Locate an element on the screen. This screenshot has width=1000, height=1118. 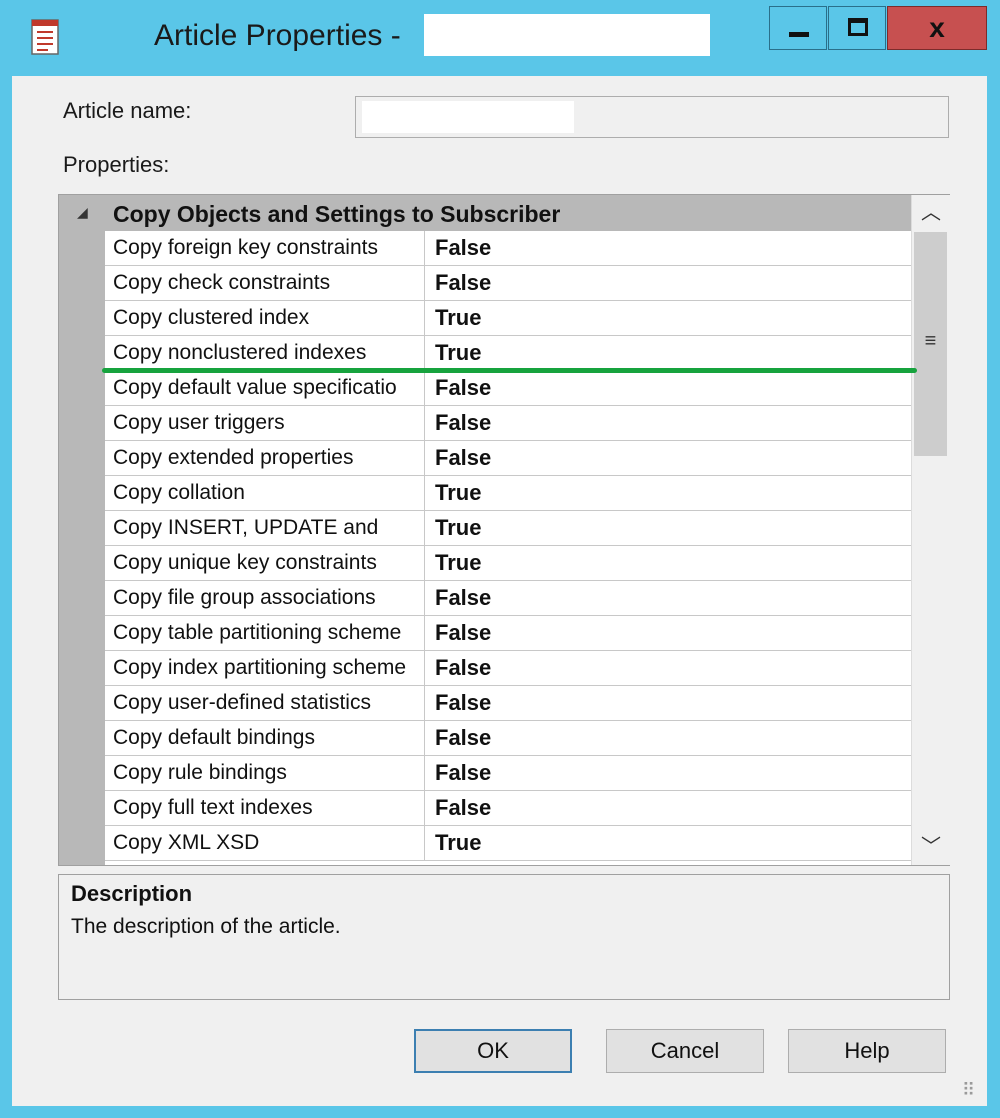
cancel-button: Cancel is located at coordinates (685, 1051).